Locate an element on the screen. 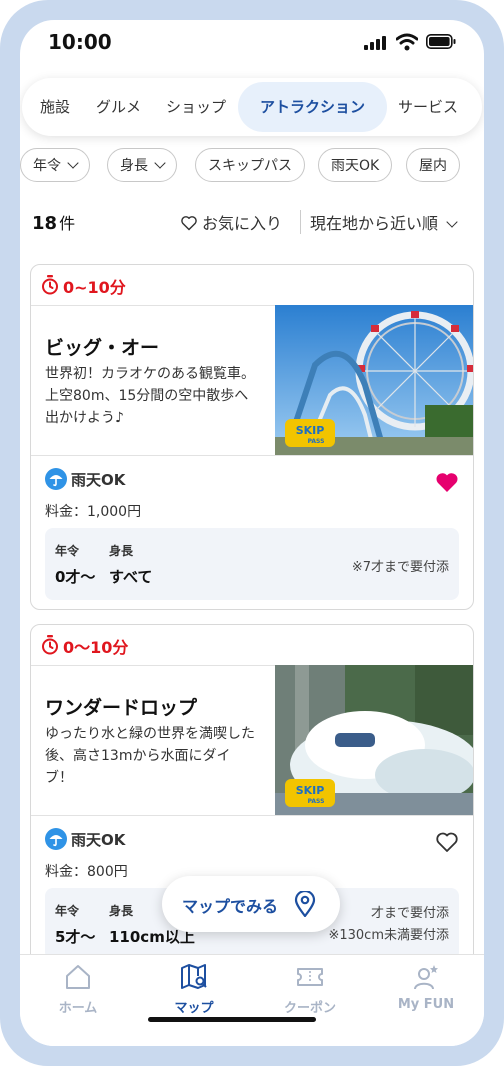 The image size is (504, 1066). result-count: 18 件 is located at coordinates (53, 222).